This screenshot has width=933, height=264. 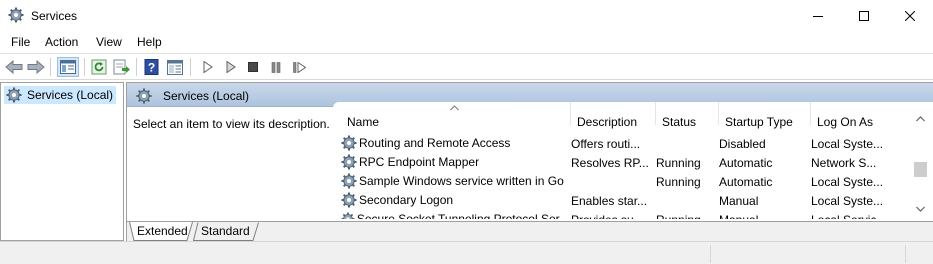 What do you see at coordinates (36, 67) in the screenshot?
I see `forward-button` at bounding box center [36, 67].